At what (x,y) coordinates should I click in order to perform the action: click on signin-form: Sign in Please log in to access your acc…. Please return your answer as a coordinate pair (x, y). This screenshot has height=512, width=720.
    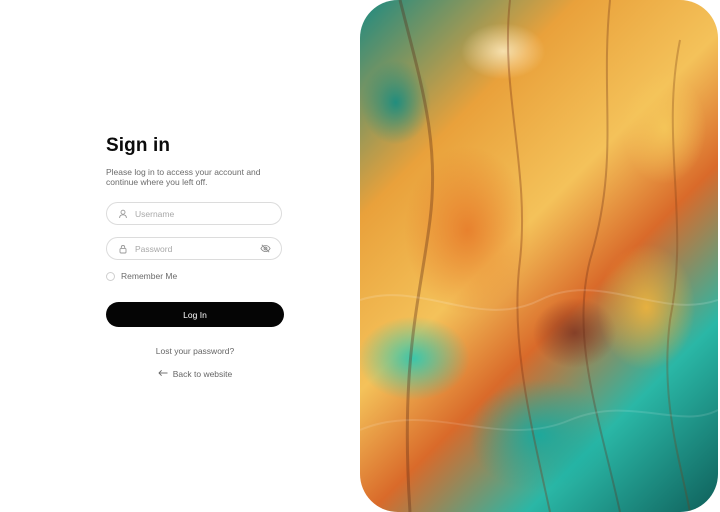
    Looking at the image, I should click on (195, 257).